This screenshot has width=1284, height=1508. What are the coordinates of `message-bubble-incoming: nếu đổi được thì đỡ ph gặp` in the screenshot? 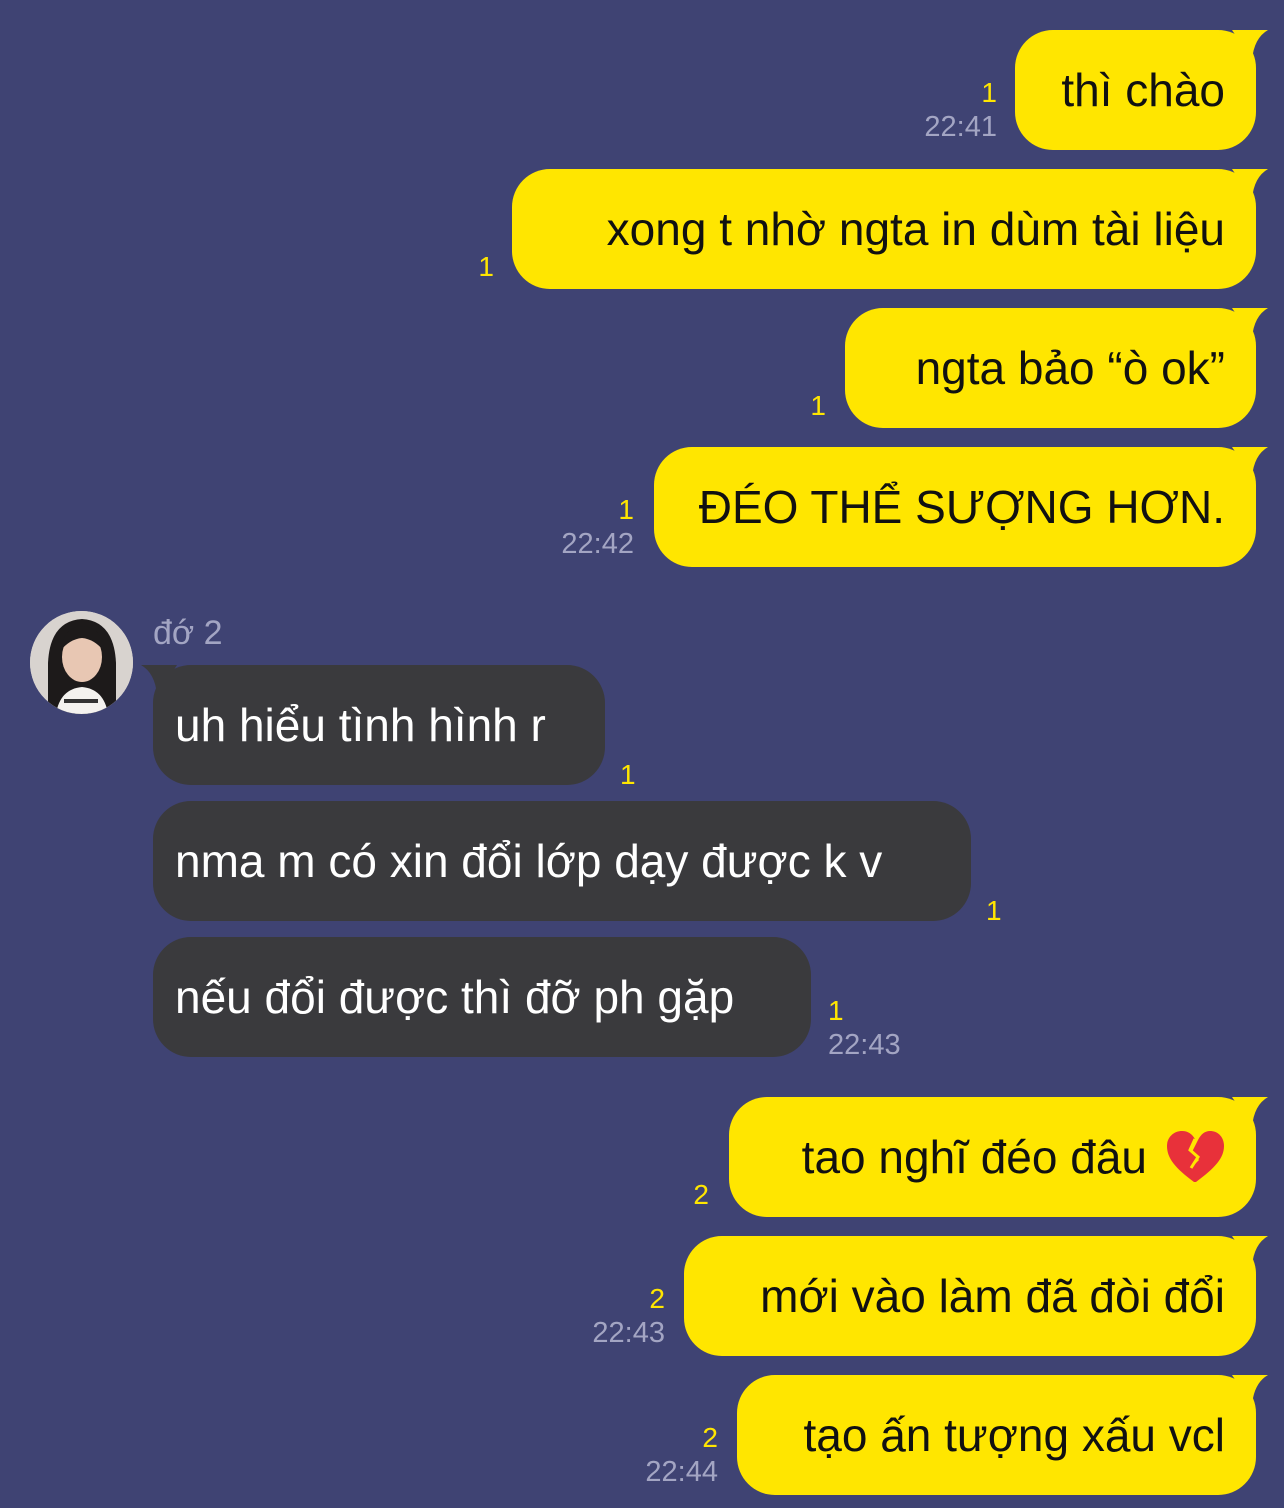 It's located at (482, 997).